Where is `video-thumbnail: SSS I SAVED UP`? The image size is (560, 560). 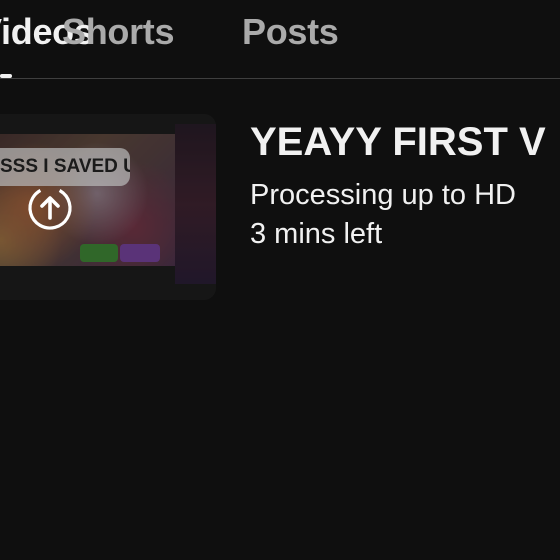 video-thumbnail: SSS I SAVED UP is located at coordinates (108, 207).